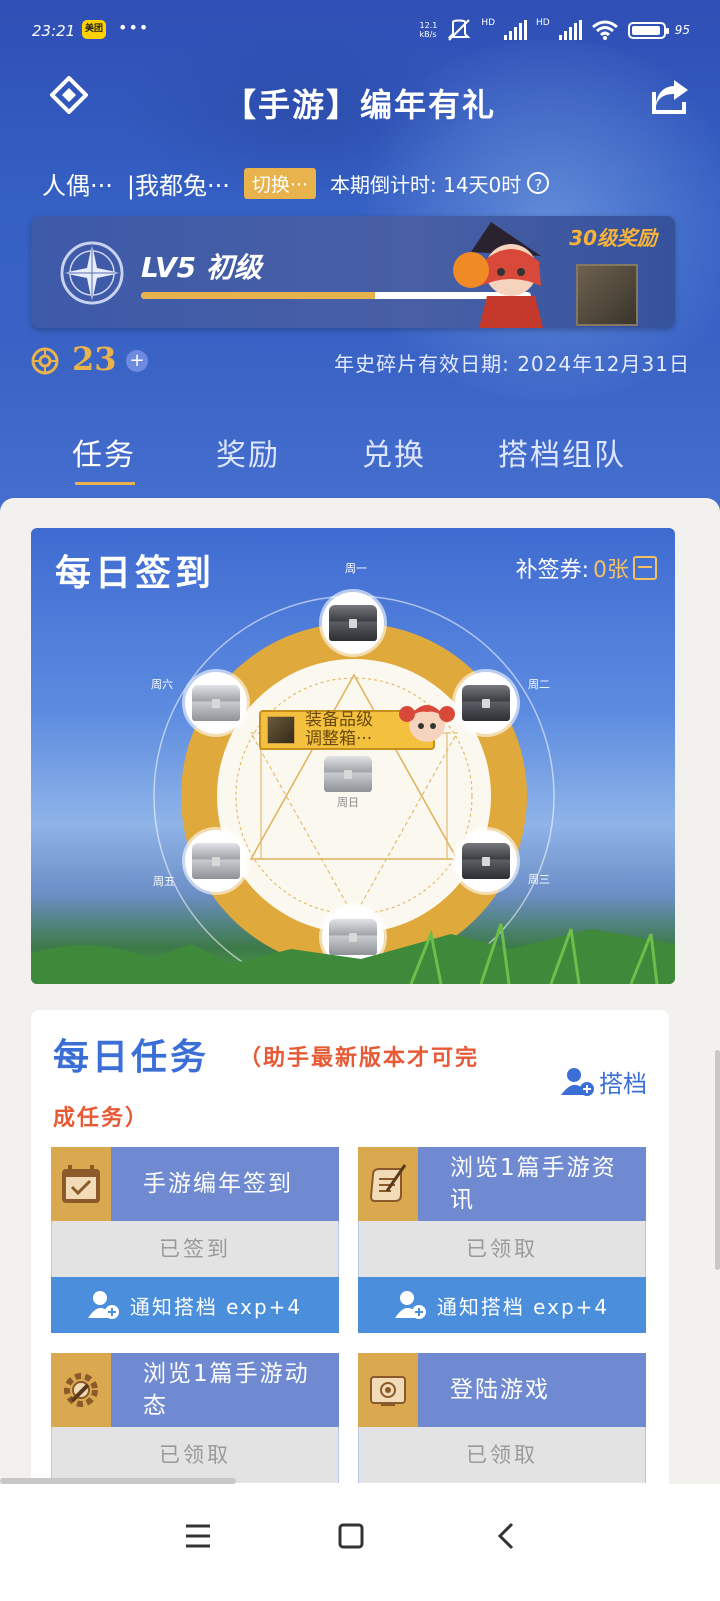 The height and width of the screenshot is (1601, 720). What do you see at coordinates (539, 684) in the screenshot?
I see `day-label-tue: 周二` at bounding box center [539, 684].